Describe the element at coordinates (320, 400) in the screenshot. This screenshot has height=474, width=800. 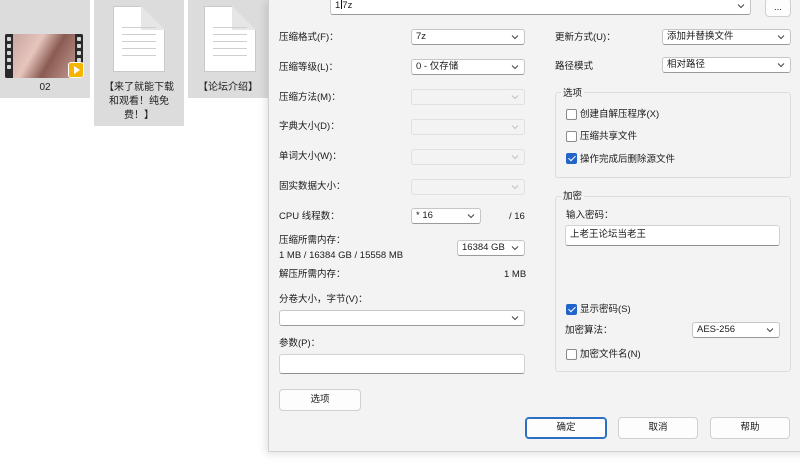
I see `options-button: 选项` at that location.